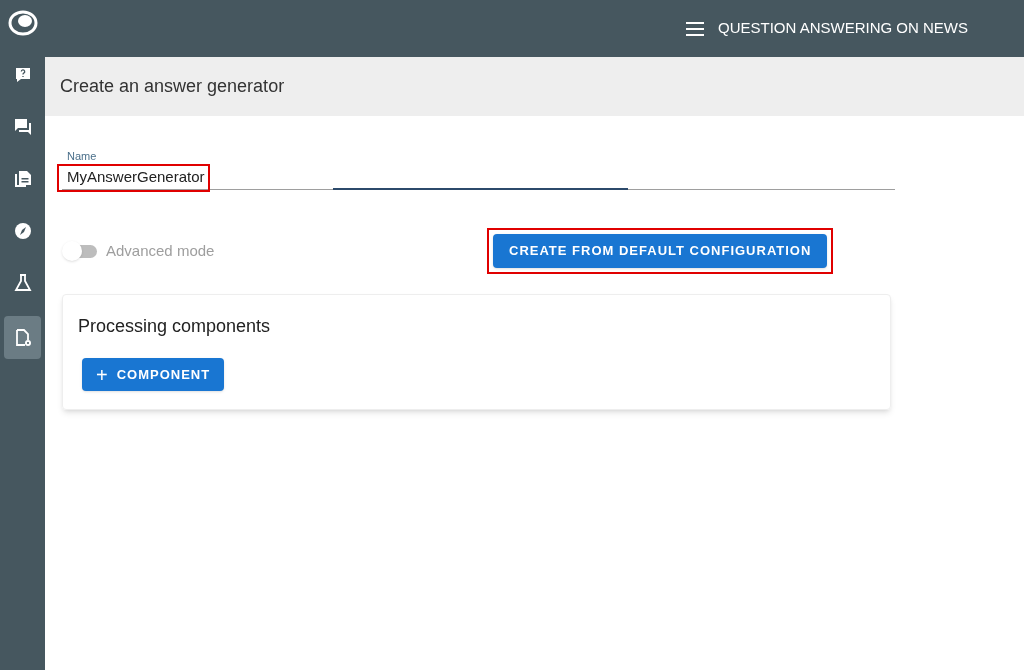 The height and width of the screenshot is (670, 1024). What do you see at coordinates (174, 326) in the screenshot?
I see `card-title: Processing components` at bounding box center [174, 326].